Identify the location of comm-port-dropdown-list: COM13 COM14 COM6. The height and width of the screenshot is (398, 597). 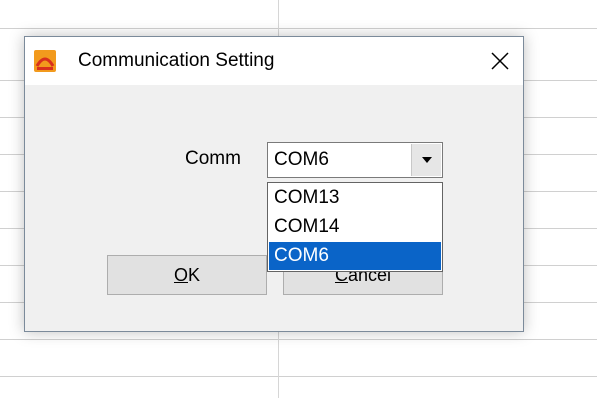
(355, 227).